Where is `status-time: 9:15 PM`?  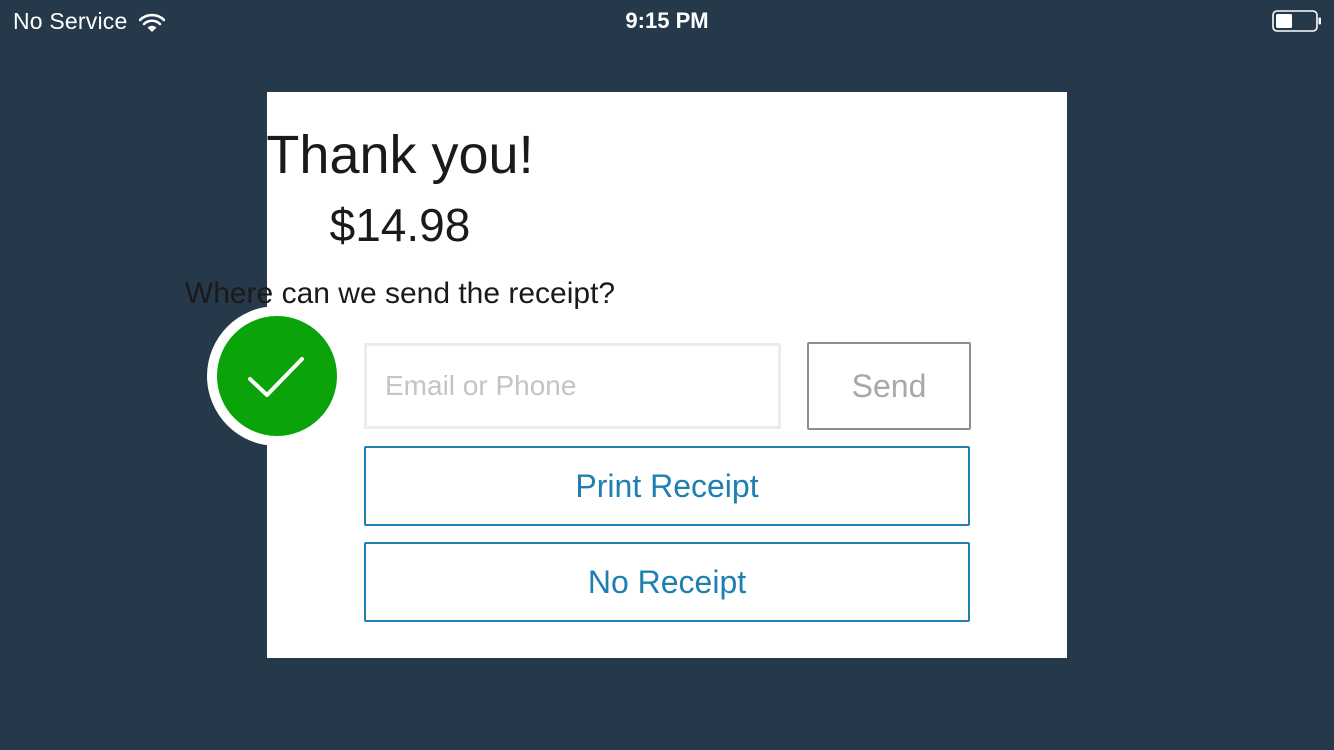 status-time: 9:15 PM is located at coordinates (667, 20).